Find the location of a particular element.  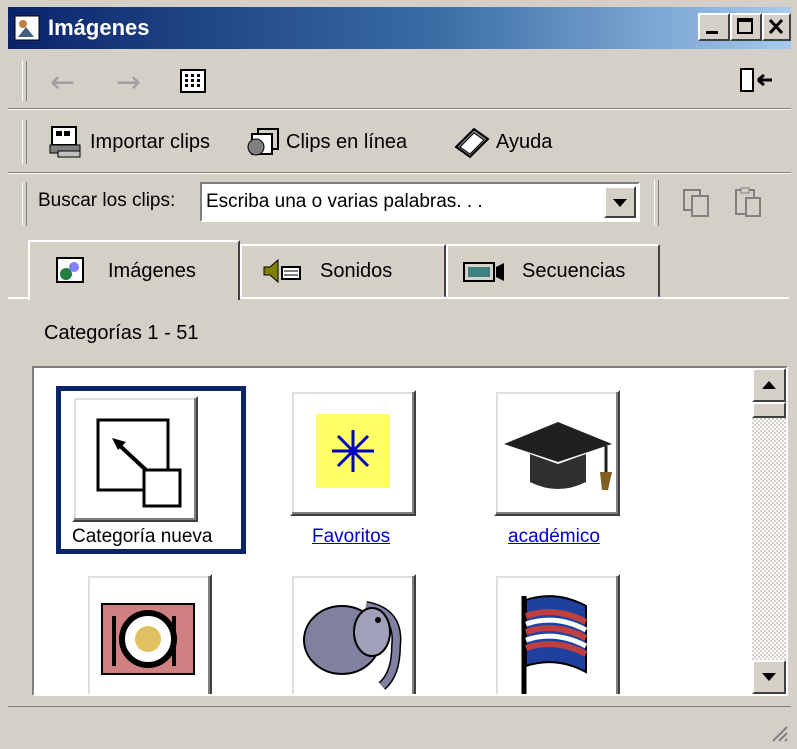

help-button: Ayuda is located at coordinates (502, 142).